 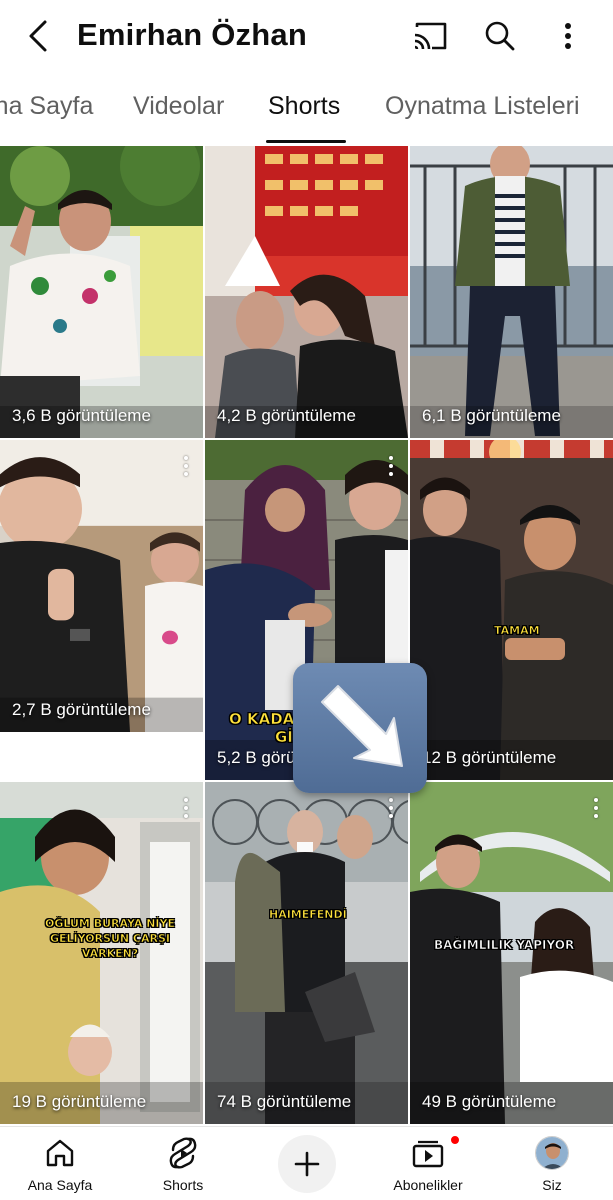 I want to click on floating-arrow-button, so click(x=360, y=728).